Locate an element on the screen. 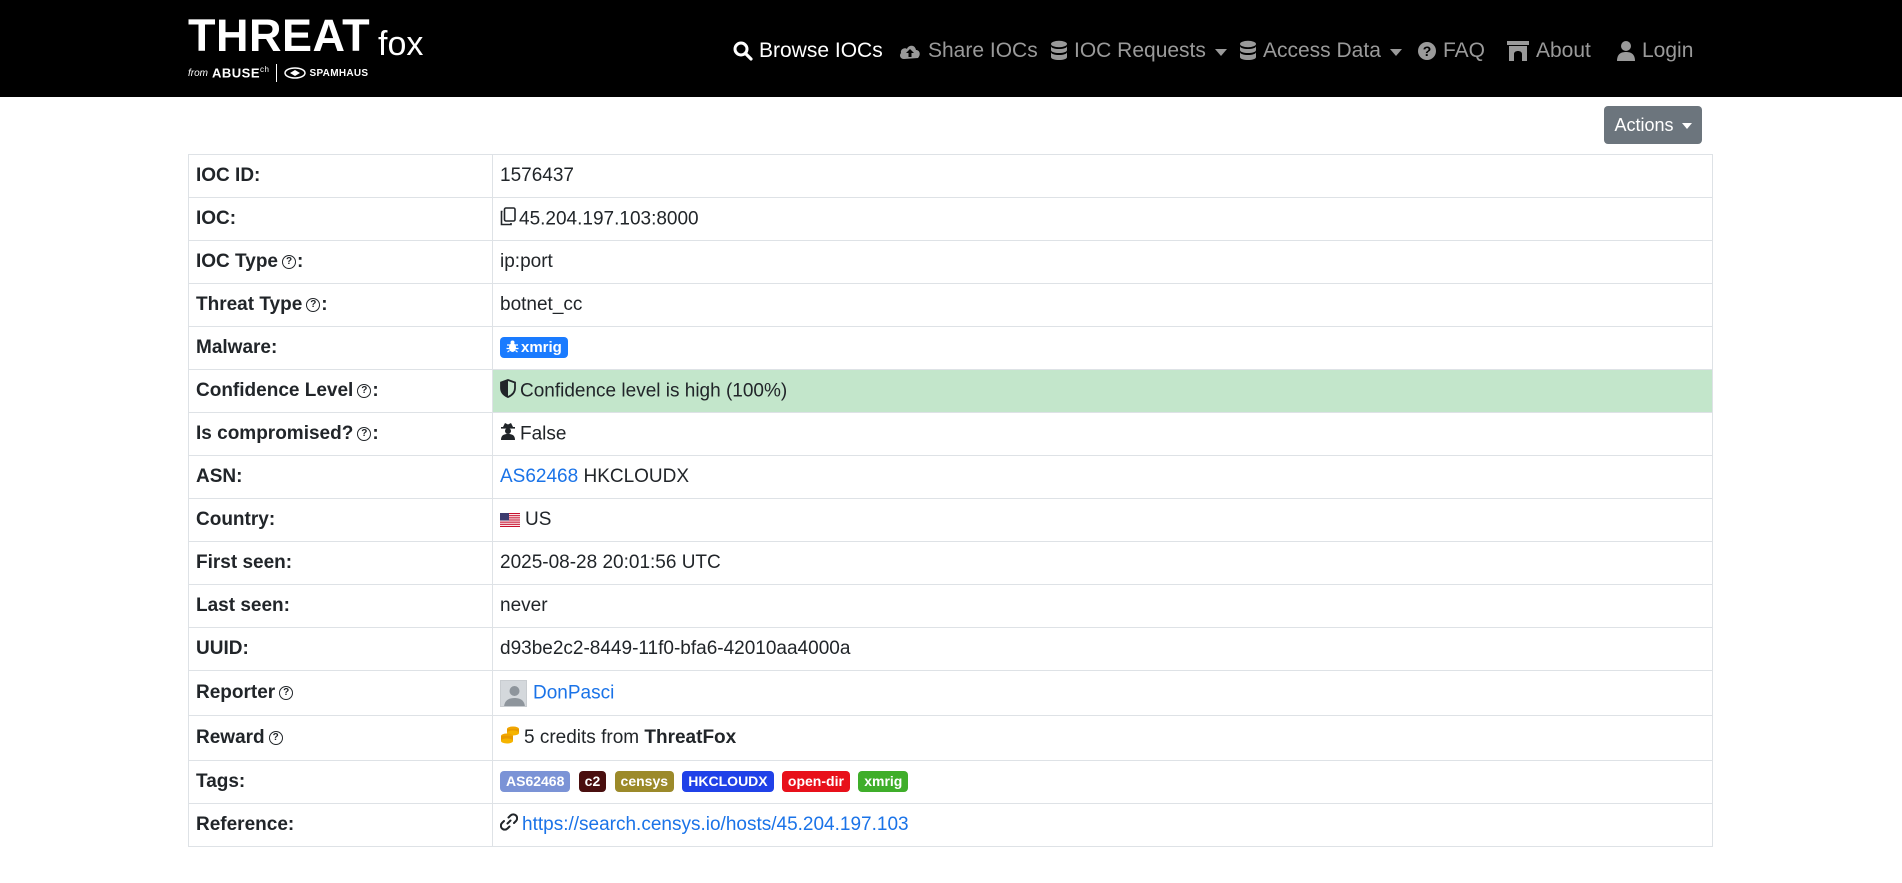  nav-login: Login is located at coordinates (1654, 51).